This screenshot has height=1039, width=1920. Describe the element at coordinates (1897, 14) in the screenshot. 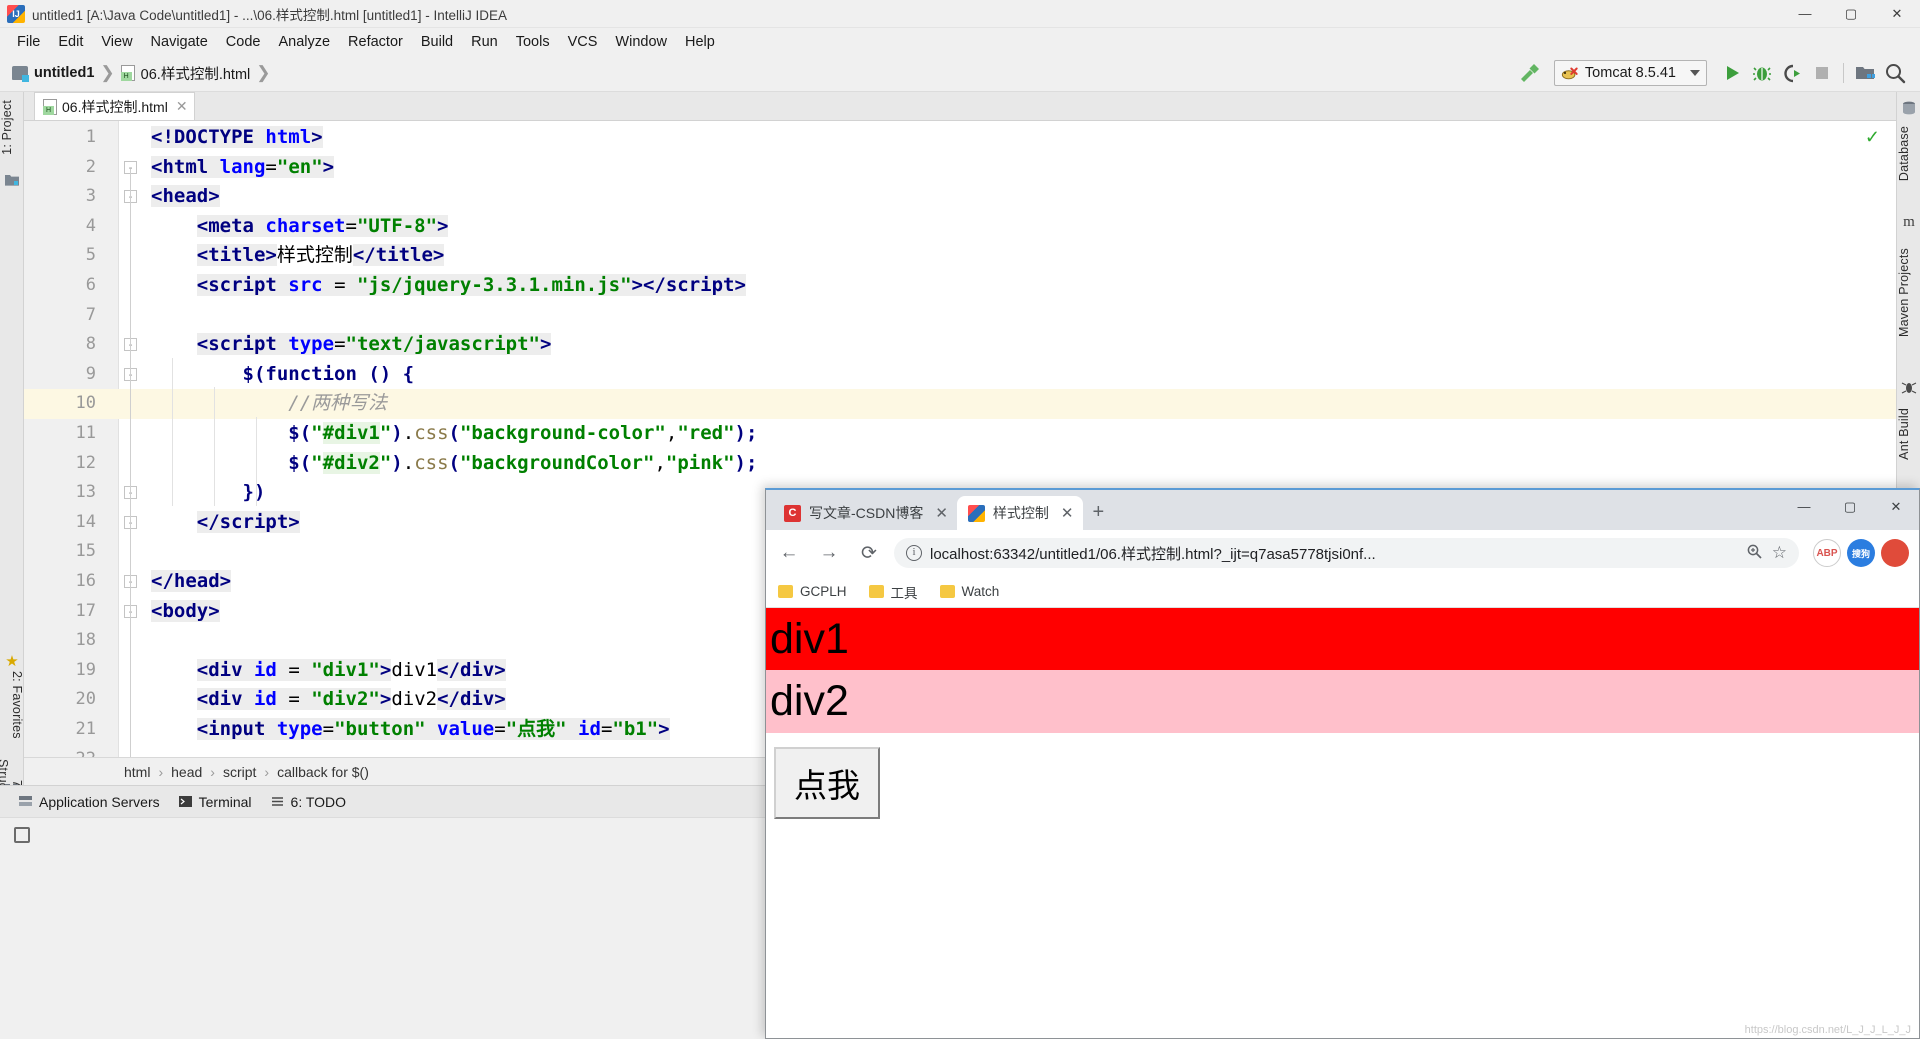

I see `close-button: ✕` at that location.